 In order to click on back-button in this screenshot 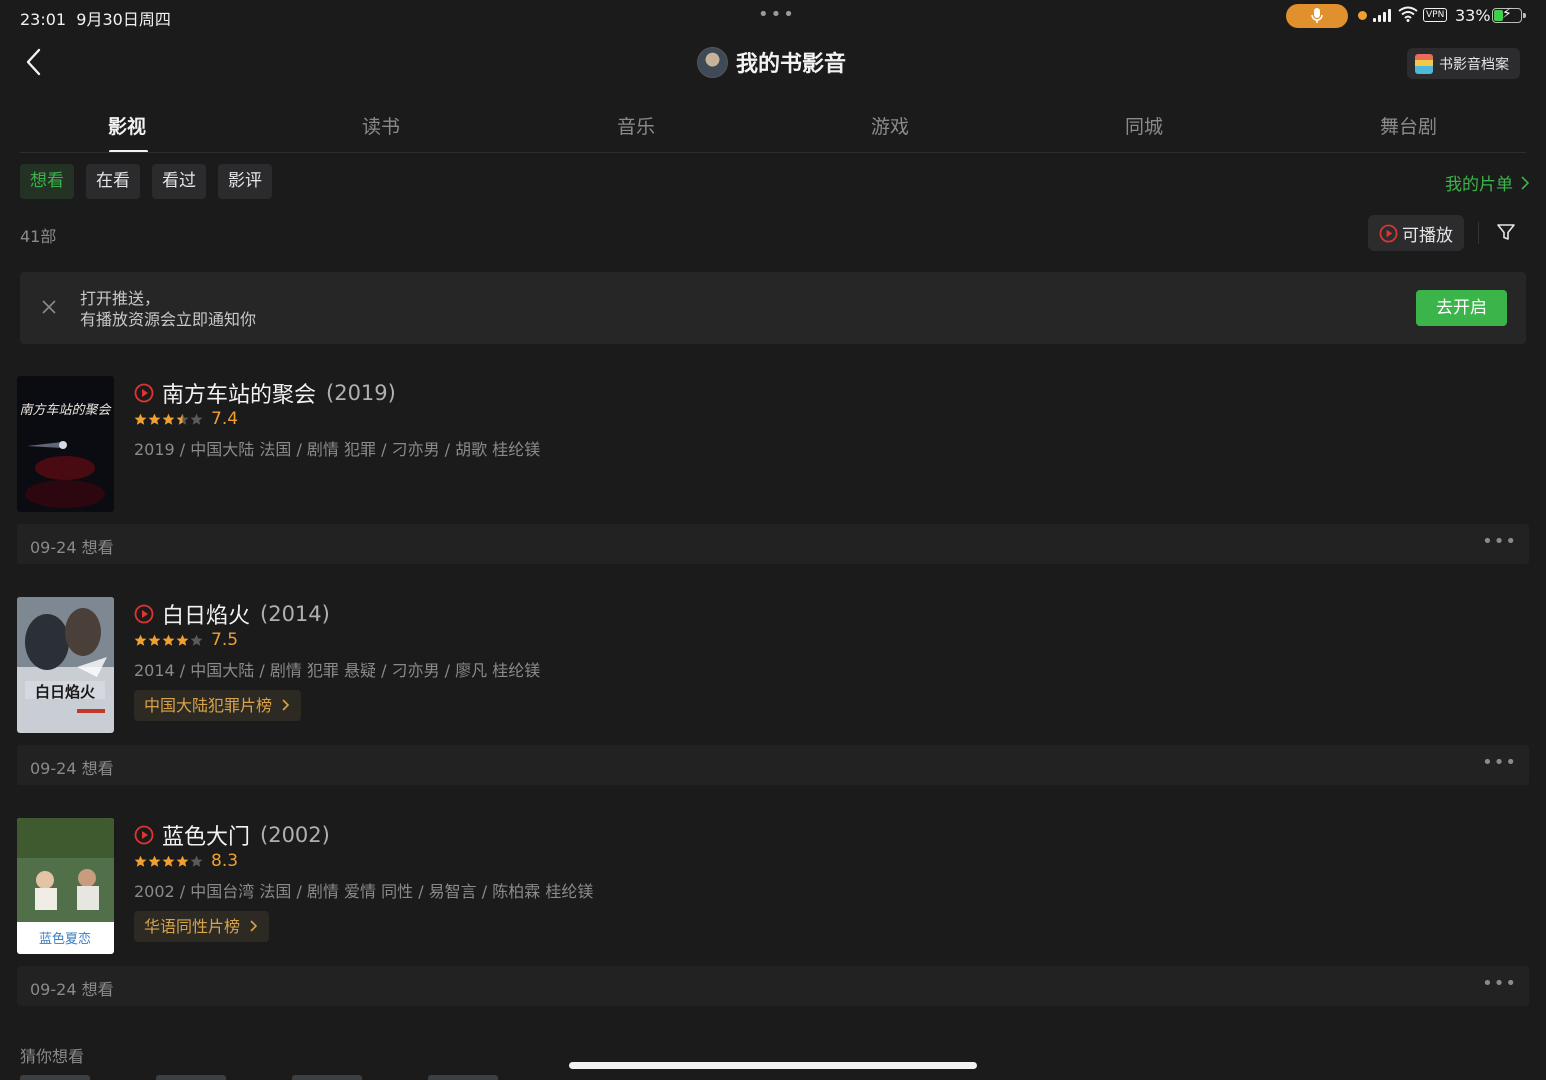, I will do `click(33, 62)`.